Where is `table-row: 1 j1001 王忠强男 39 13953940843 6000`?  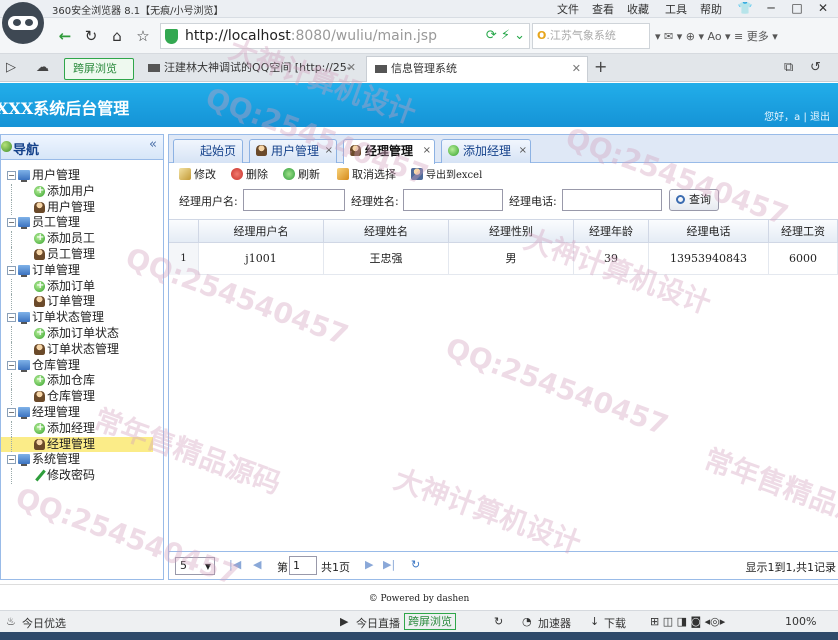
table-row: 1 j1001 王忠强男 39 13953940843 6000 is located at coordinates (503, 259).